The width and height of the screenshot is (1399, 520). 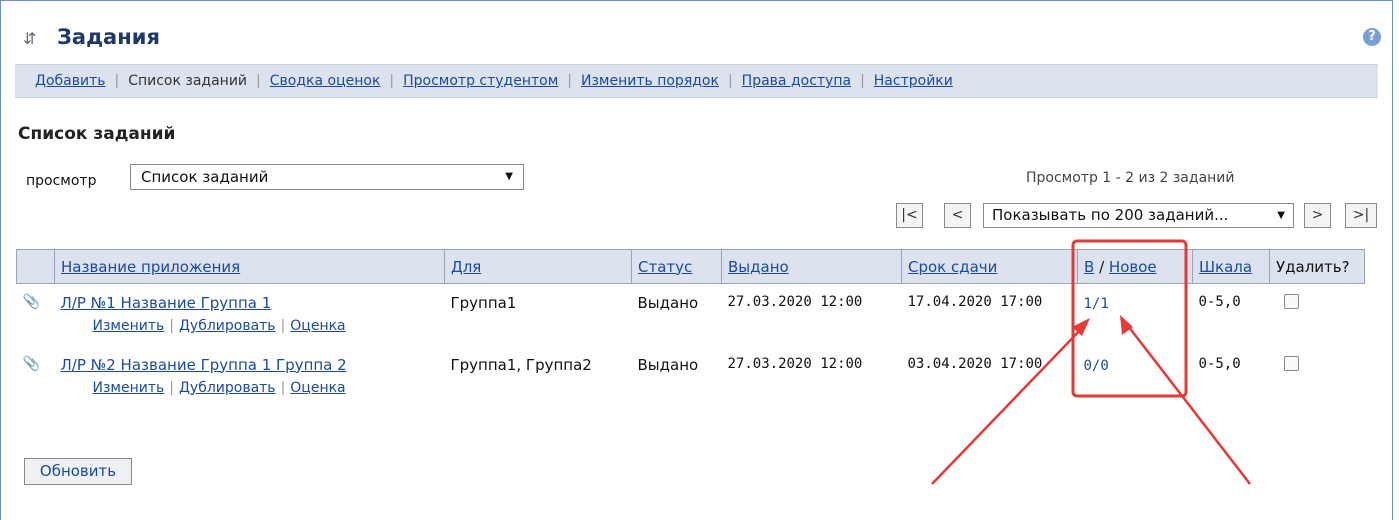 I want to click on sort-for-link: Для, so click(x=466, y=267).